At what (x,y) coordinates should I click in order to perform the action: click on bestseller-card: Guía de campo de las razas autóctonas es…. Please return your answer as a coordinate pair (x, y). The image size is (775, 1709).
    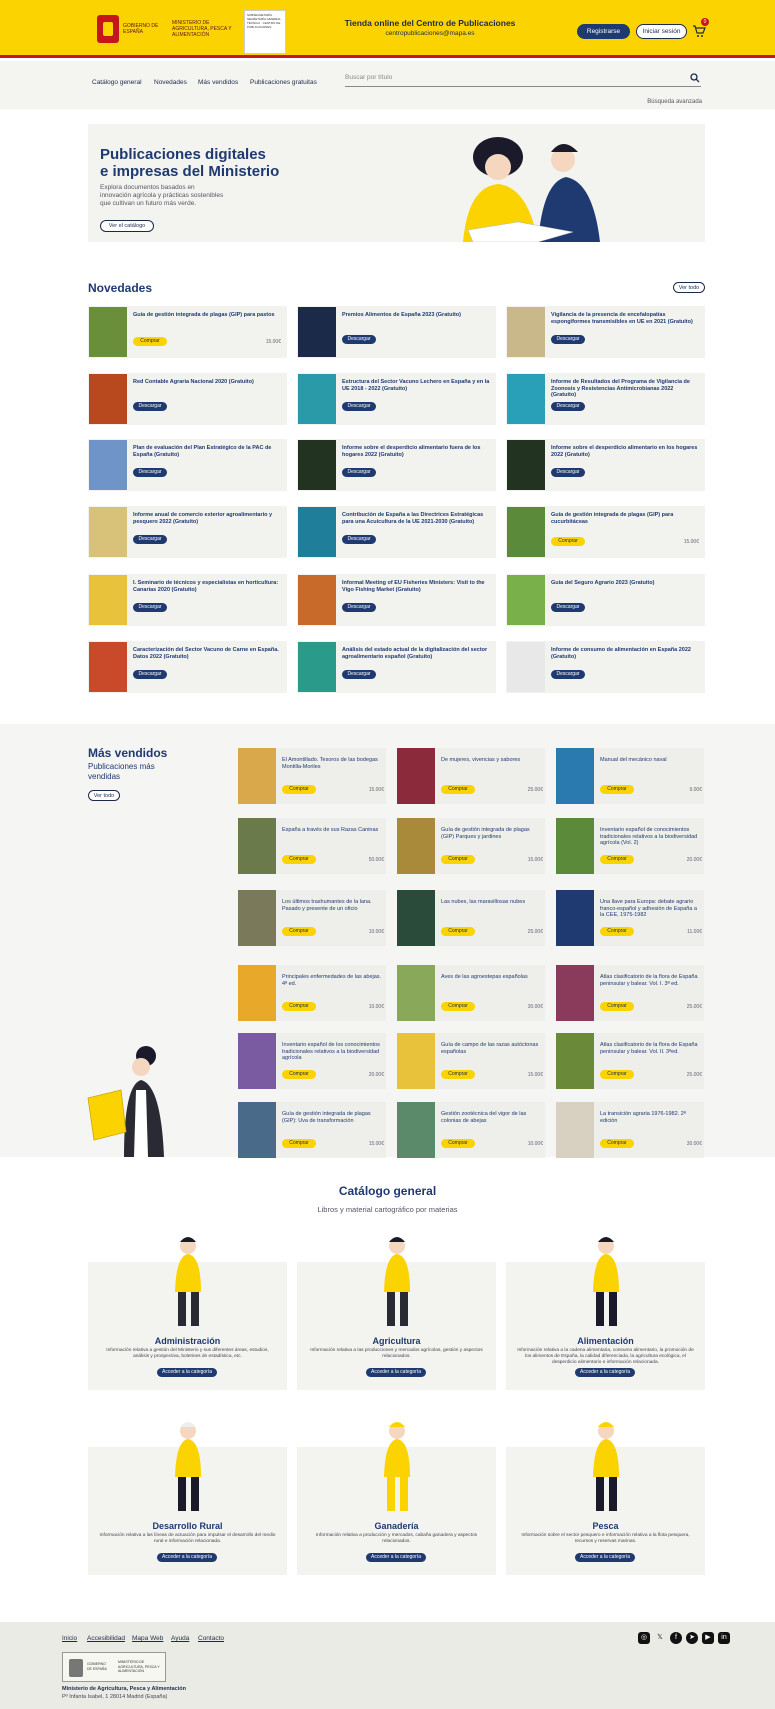
    Looking at the image, I should click on (471, 1061).